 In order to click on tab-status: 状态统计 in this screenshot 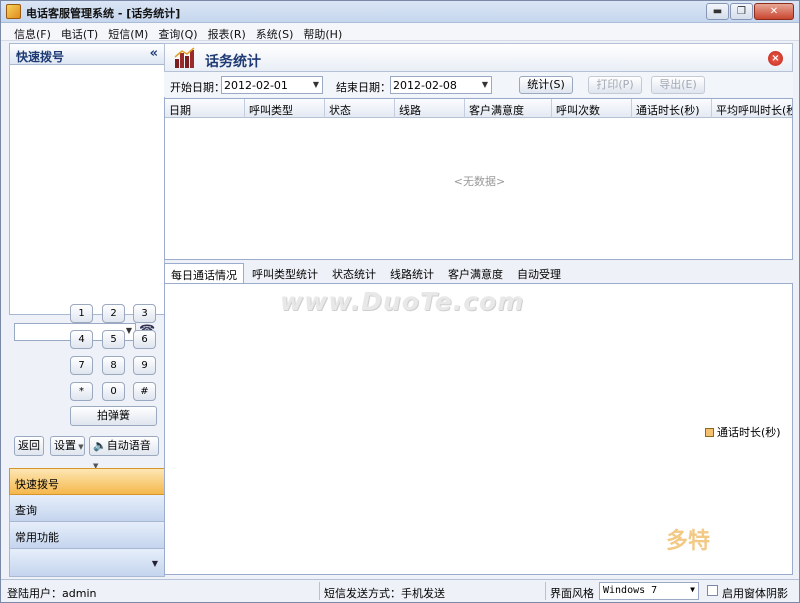, I will do `click(354, 273)`.